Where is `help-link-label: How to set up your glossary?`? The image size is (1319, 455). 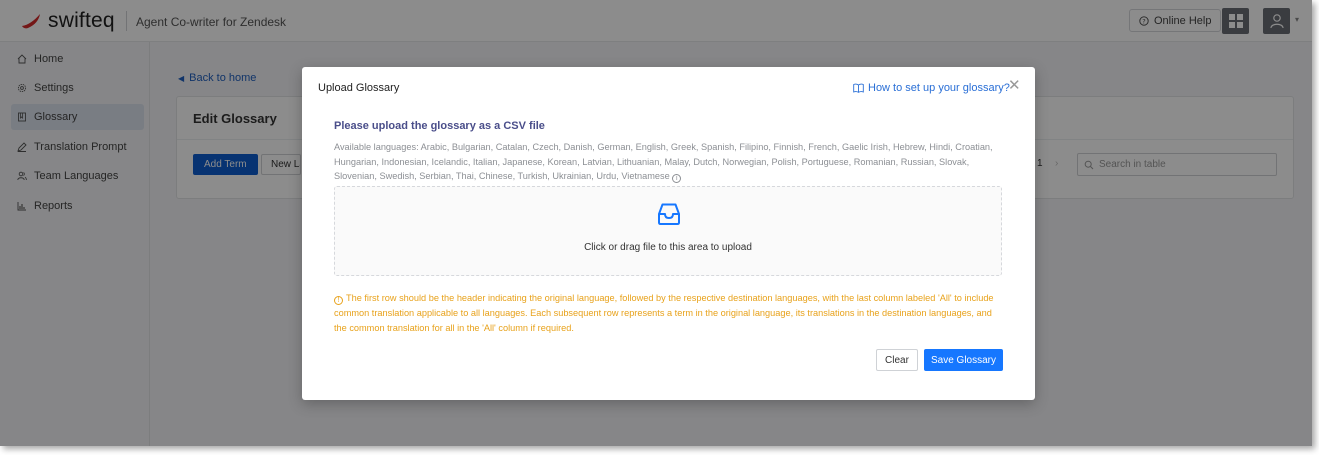
help-link-label: How to set up your glossary? is located at coordinates (939, 88).